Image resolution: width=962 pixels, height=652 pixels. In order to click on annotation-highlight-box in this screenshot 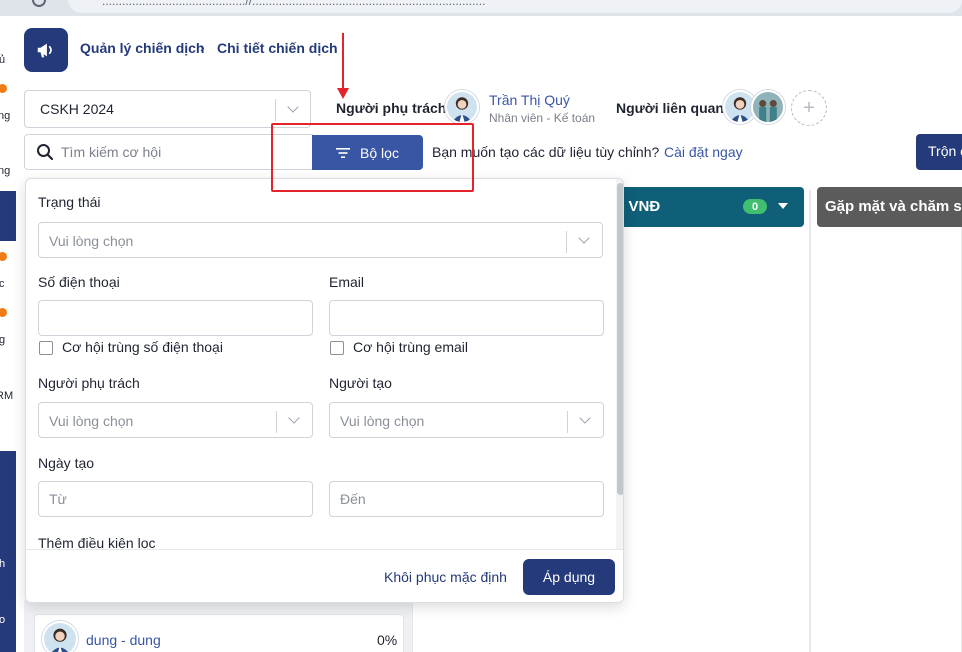, I will do `click(372, 157)`.